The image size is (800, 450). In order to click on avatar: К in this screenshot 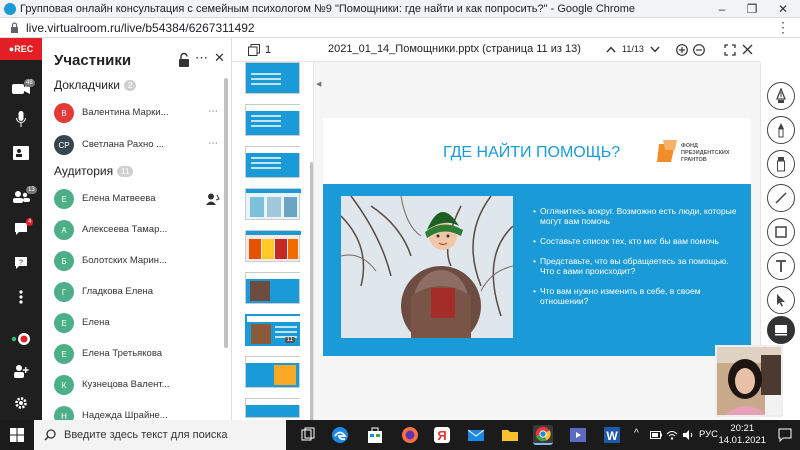, I will do `click(64, 385)`.